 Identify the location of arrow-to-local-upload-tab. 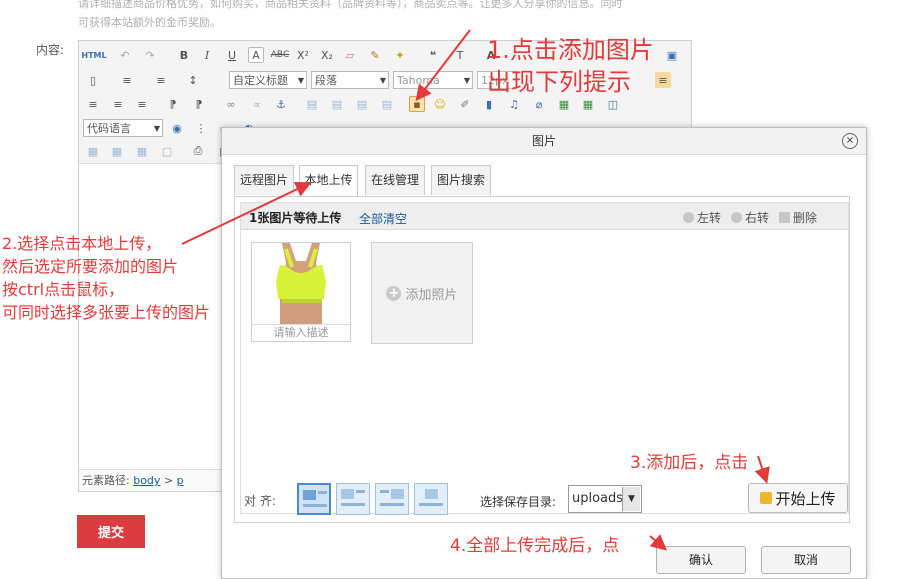
(246, 213).